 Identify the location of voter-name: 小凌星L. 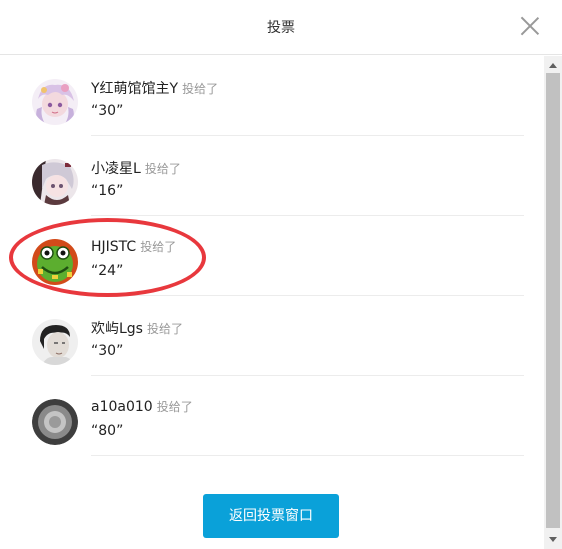
(116, 169).